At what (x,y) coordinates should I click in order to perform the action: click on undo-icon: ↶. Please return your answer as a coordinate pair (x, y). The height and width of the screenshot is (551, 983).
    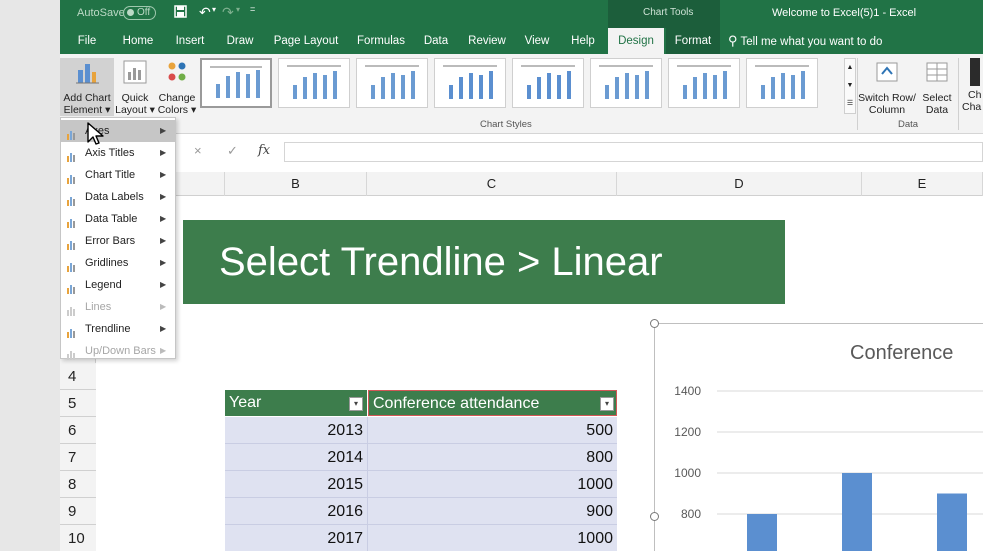
    Looking at the image, I should click on (205, 12).